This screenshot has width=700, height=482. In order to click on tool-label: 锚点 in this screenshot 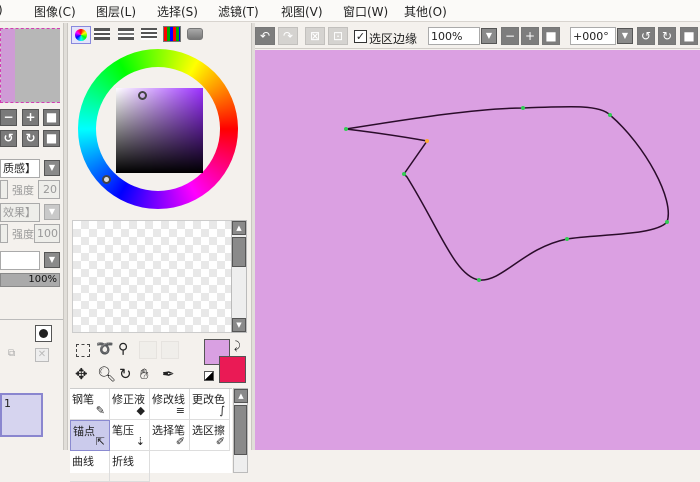, I will do `click(84, 431)`.